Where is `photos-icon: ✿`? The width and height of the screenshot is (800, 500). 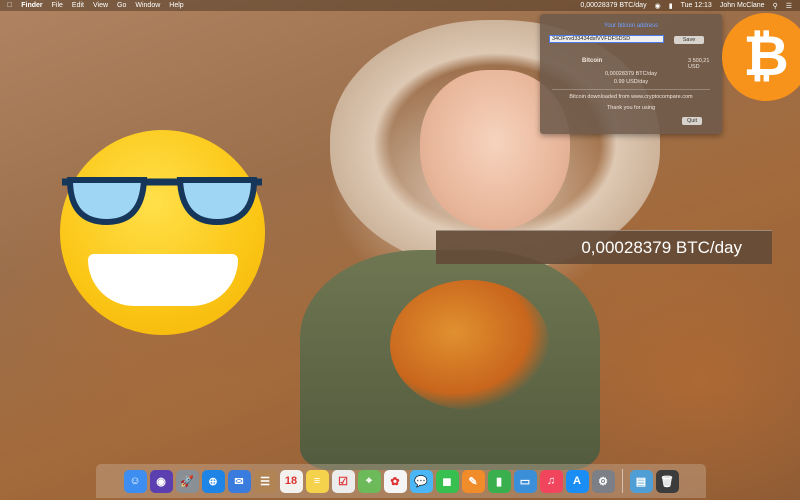
photos-icon: ✿ is located at coordinates (395, 481).